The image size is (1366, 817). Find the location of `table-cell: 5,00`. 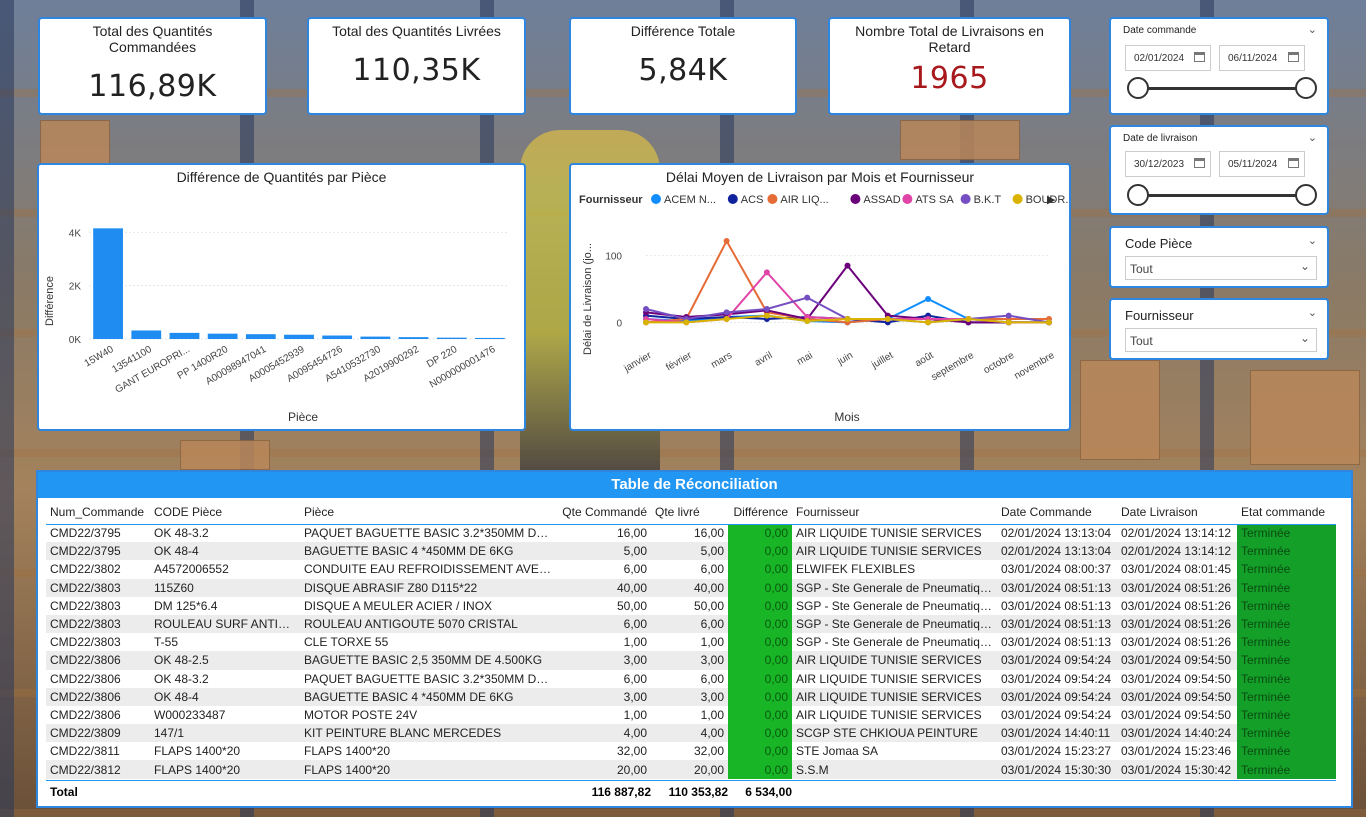

table-cell: 5,00 is located at coordinates (603, 551).